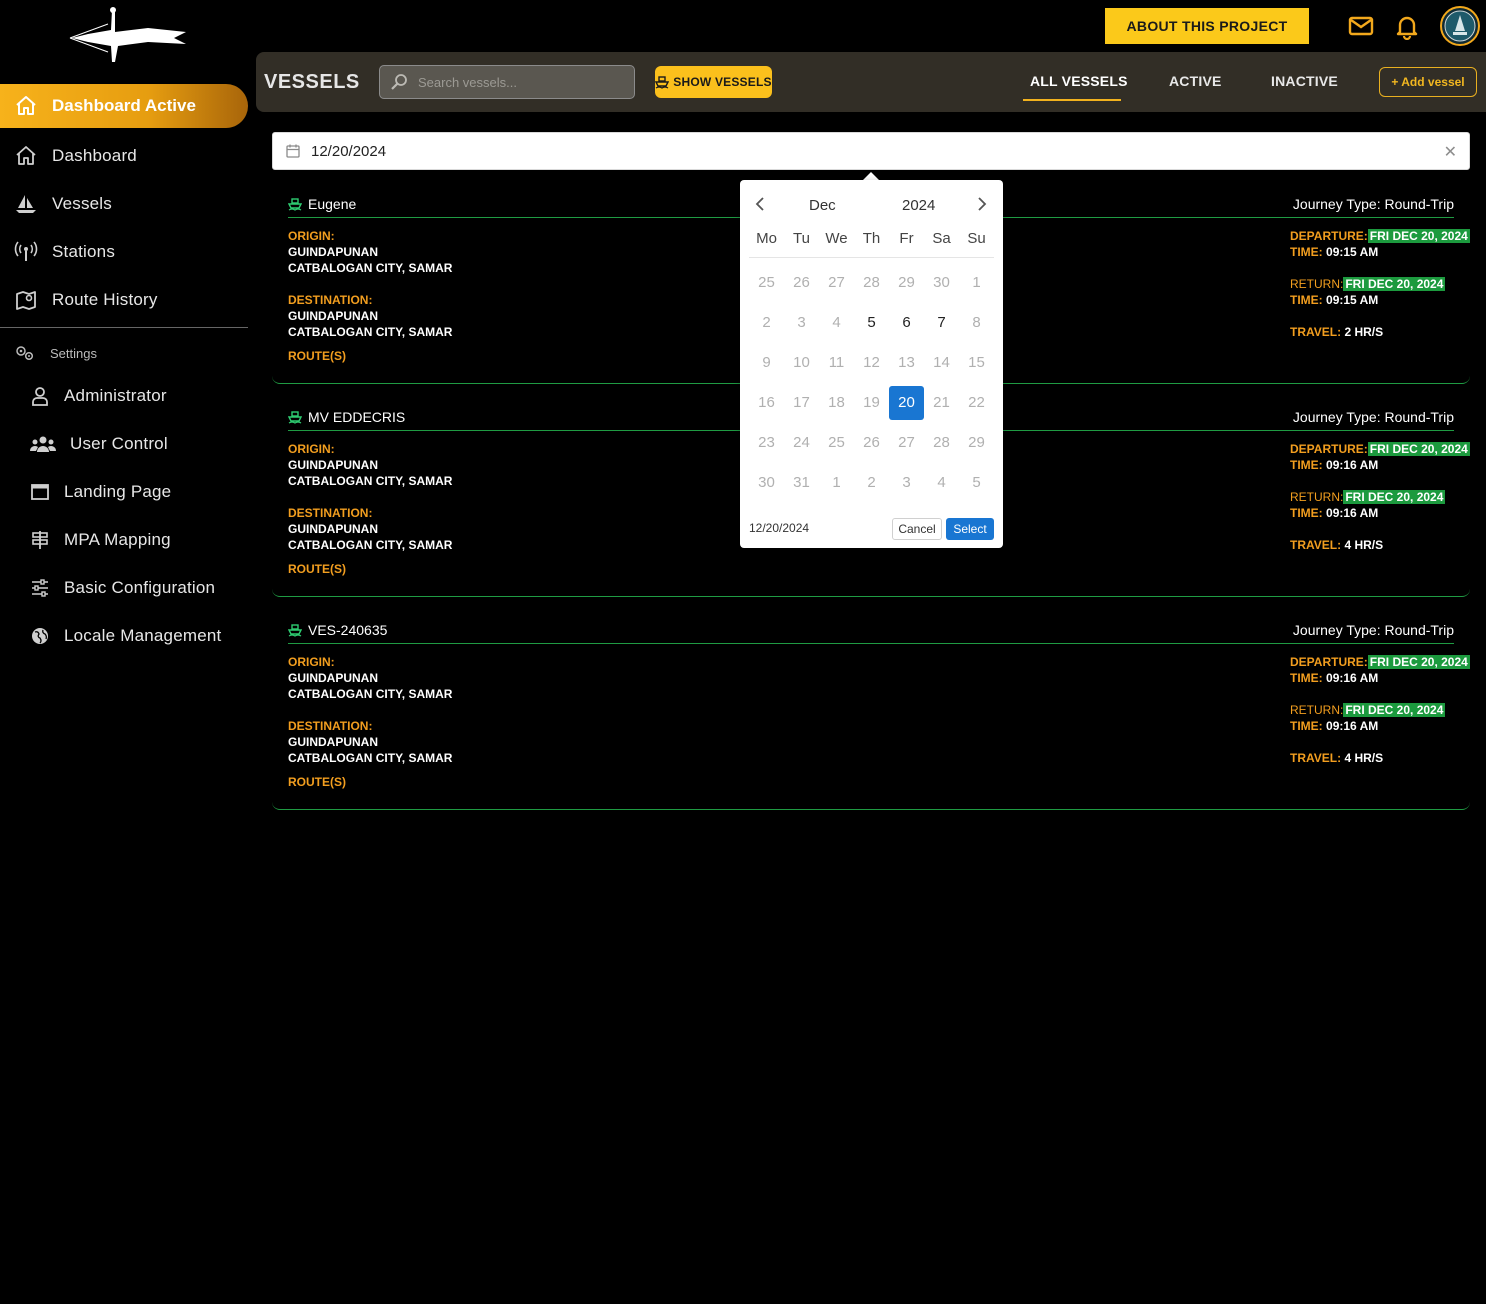  What do you see at coordinates (124, 106) in the screenshot?
I see `sidebar-item-dashboard-active: Dashboard Active` at bounding box center [124, 106].